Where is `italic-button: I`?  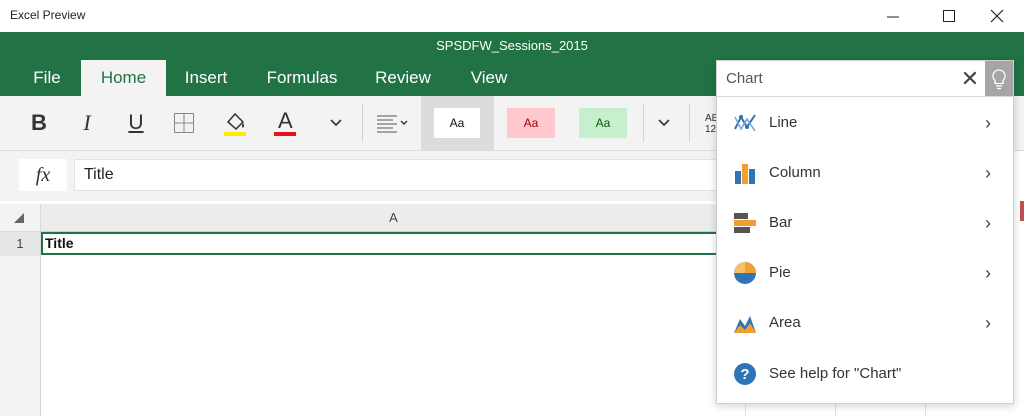
italic-button: I is located at coordinates (87, 123).